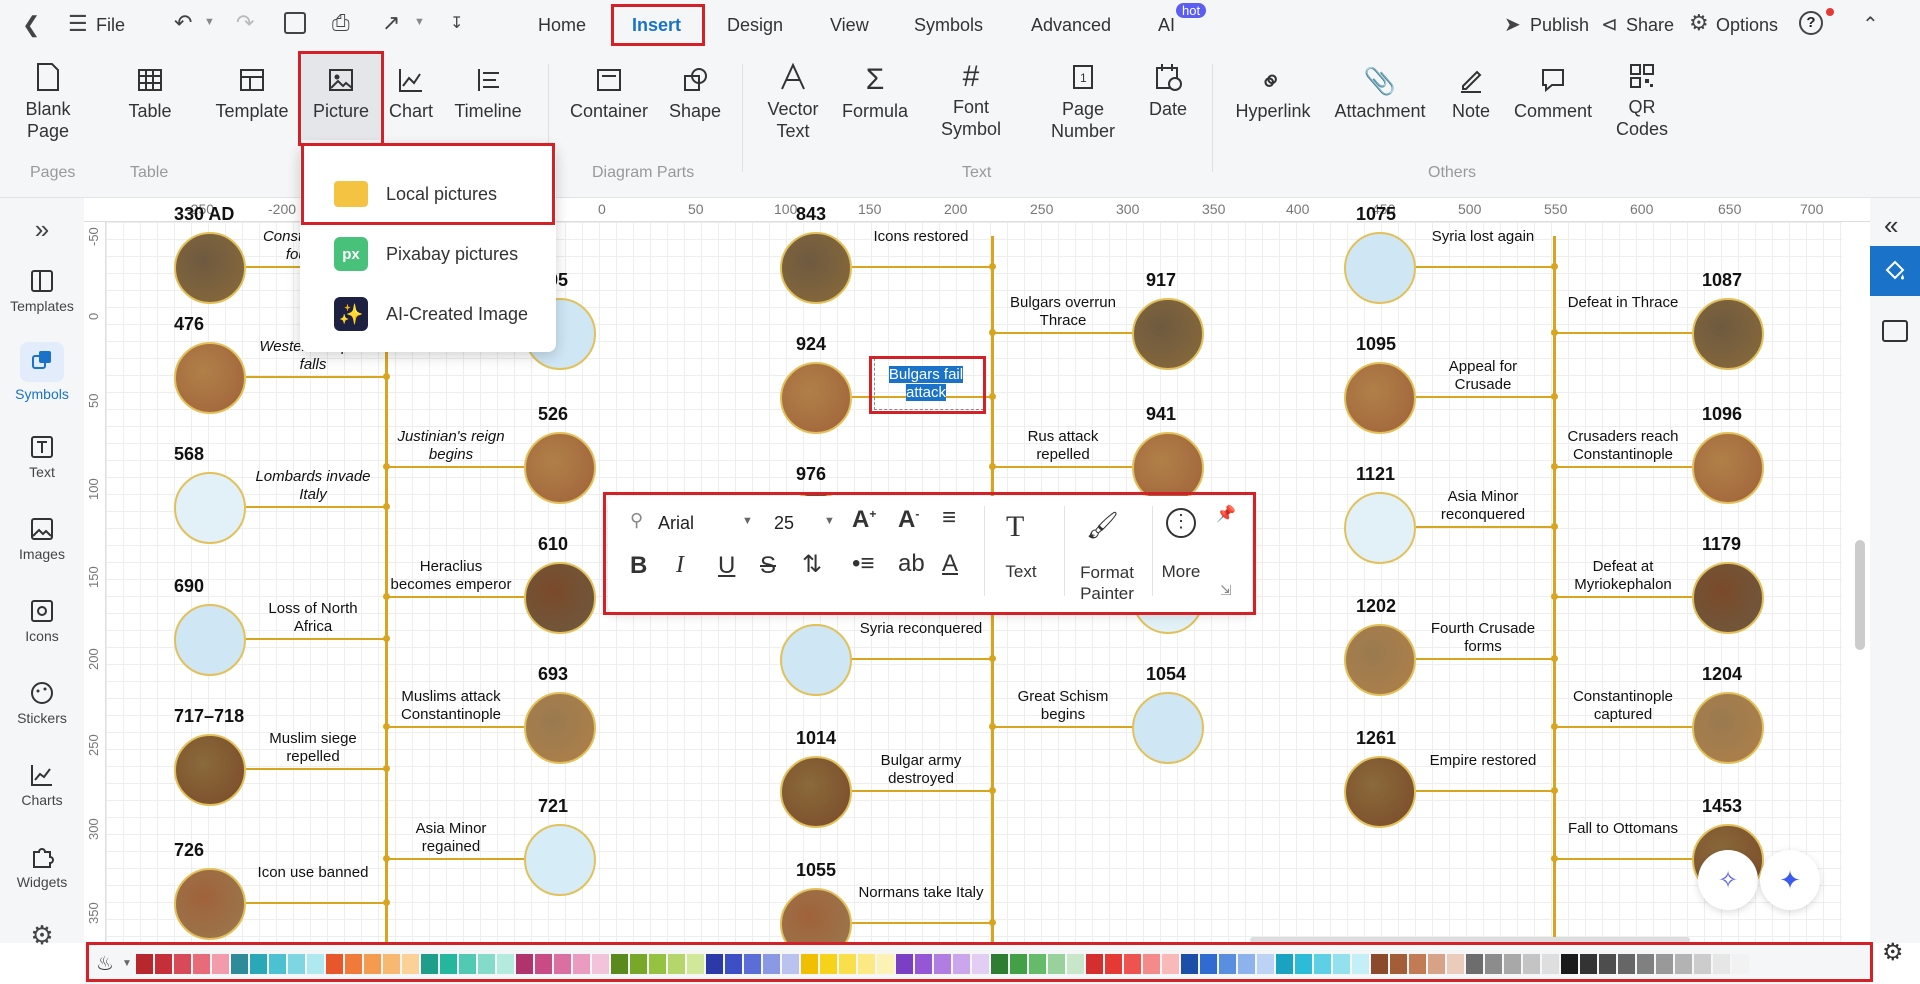 This screenshot has height=984, width=1920. Describe the element at coordinates (127, 963) in the screenshot. I see `chevron-down-icon: ▼` at that location.